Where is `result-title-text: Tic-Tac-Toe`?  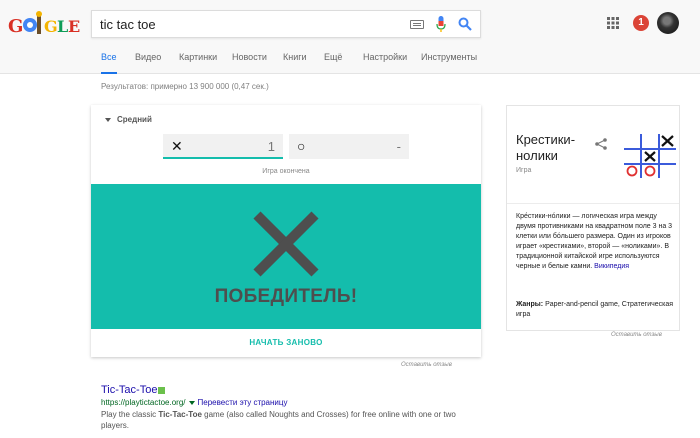
result-title-text: Tic-Tac-Toe is located at coordinates (129, 390).